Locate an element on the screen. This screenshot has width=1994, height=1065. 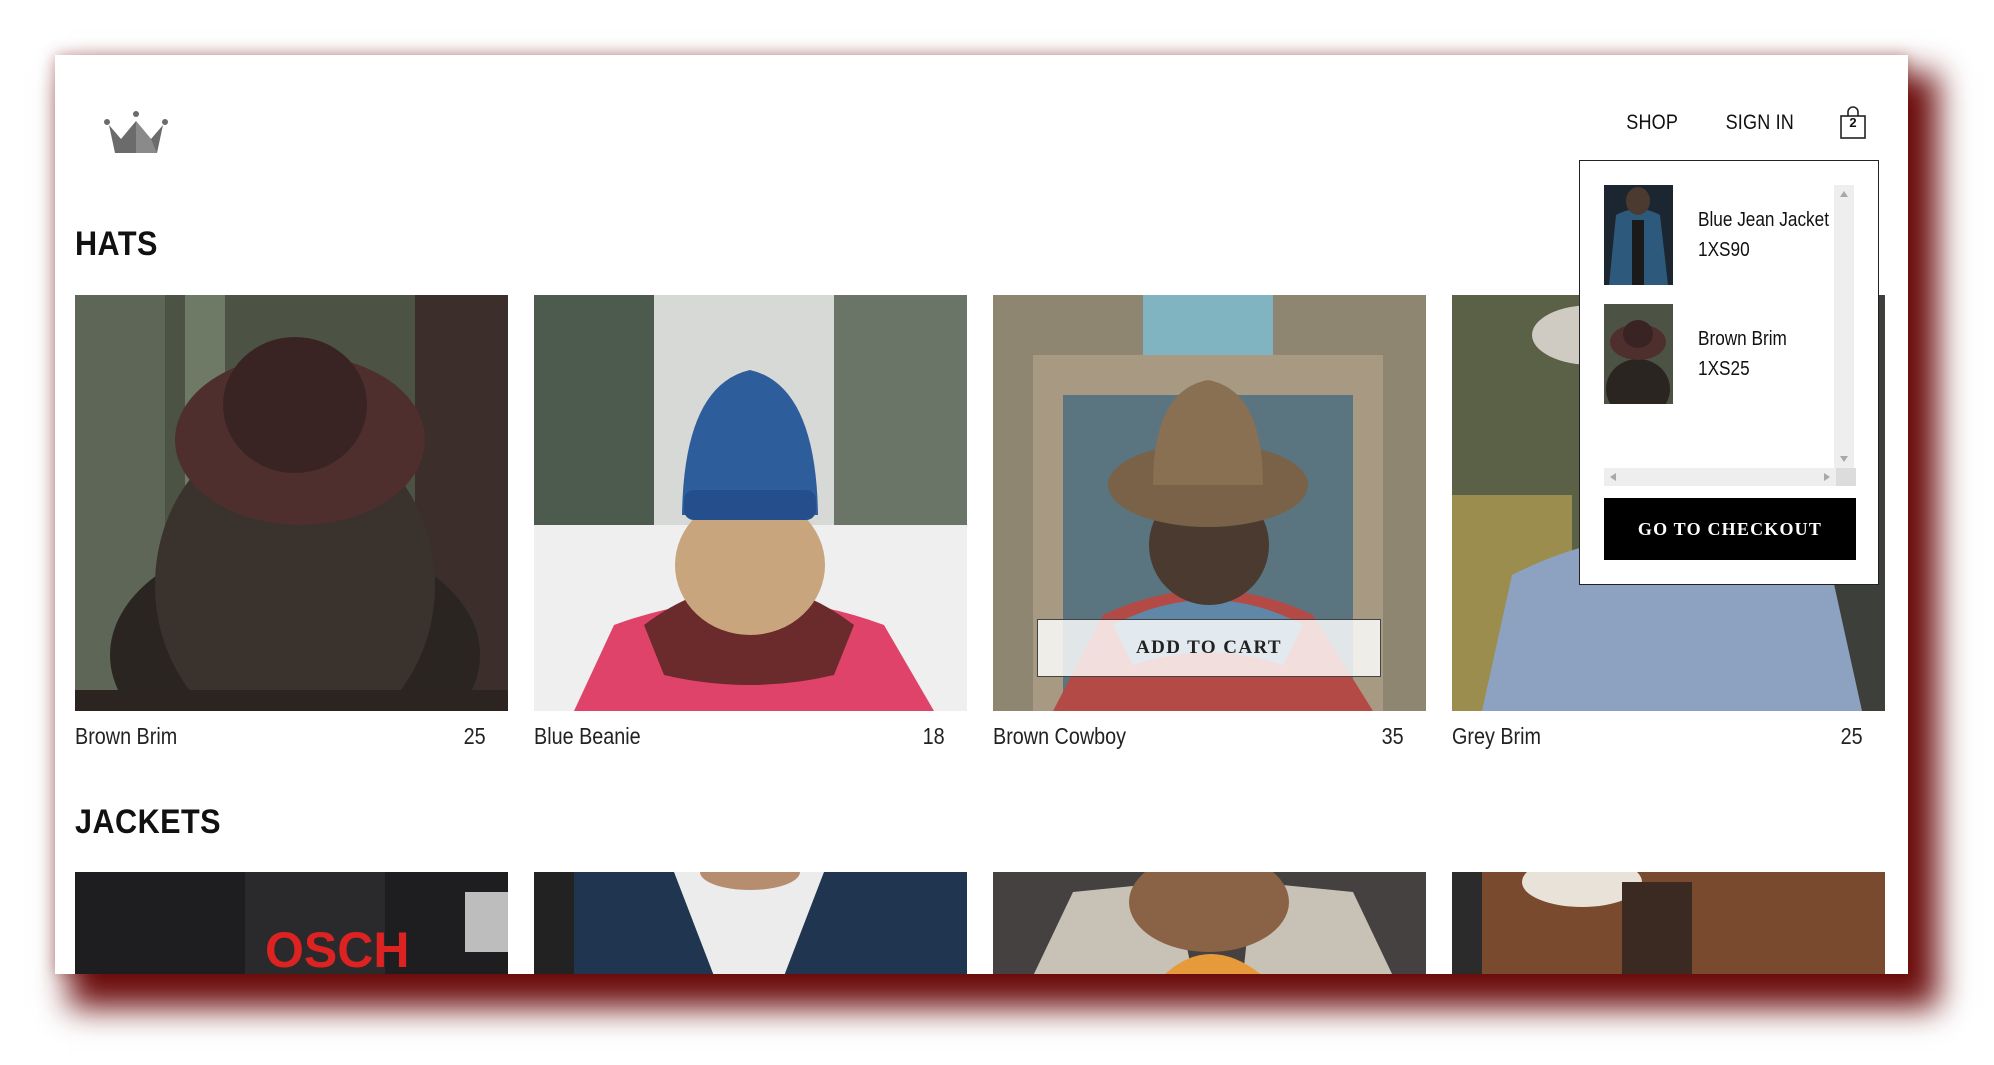
section-title-hats: HATS is located at coordinates (116, 244).